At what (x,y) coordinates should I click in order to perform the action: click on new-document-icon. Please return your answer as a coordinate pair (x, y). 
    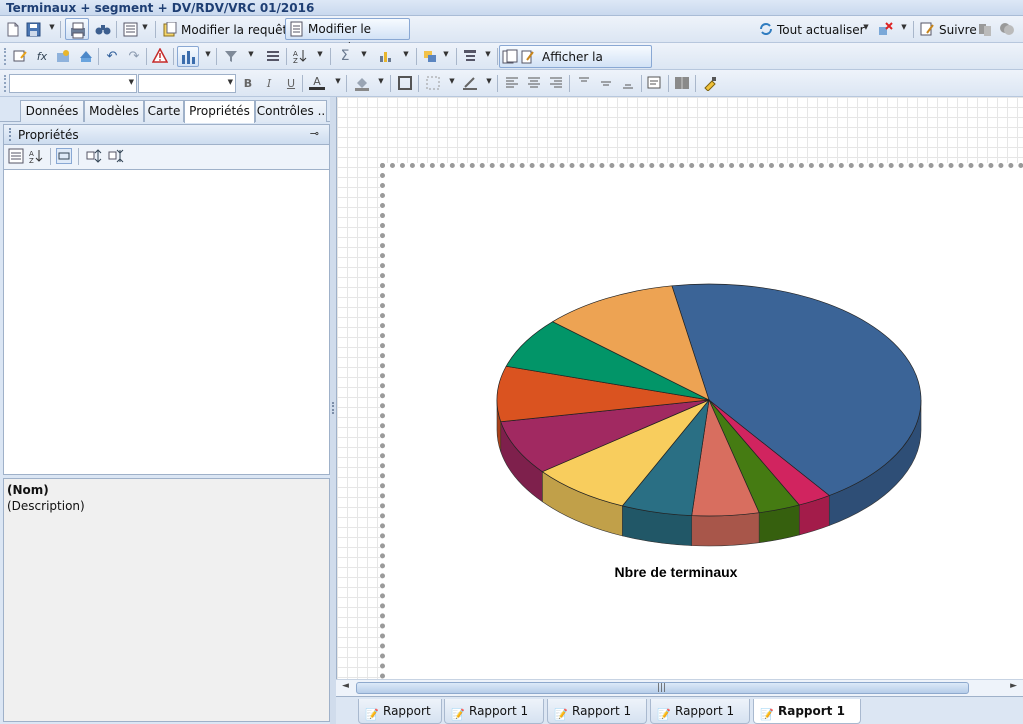
    Looking at the image, I should click on (13, 29).